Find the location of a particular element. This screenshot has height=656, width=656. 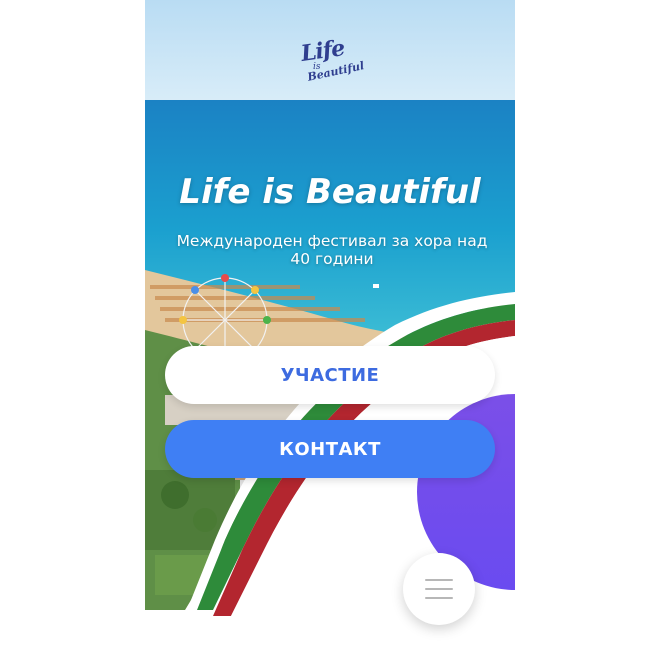

participation-button: УЧАСТИЕ is located at coordinates (330, 375).